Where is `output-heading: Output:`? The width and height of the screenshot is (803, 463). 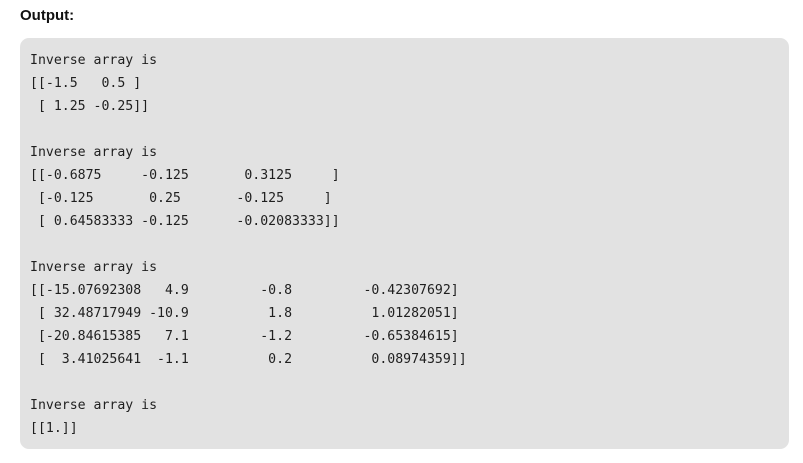
output-heading: Output: is located at coordinates (47, 15).